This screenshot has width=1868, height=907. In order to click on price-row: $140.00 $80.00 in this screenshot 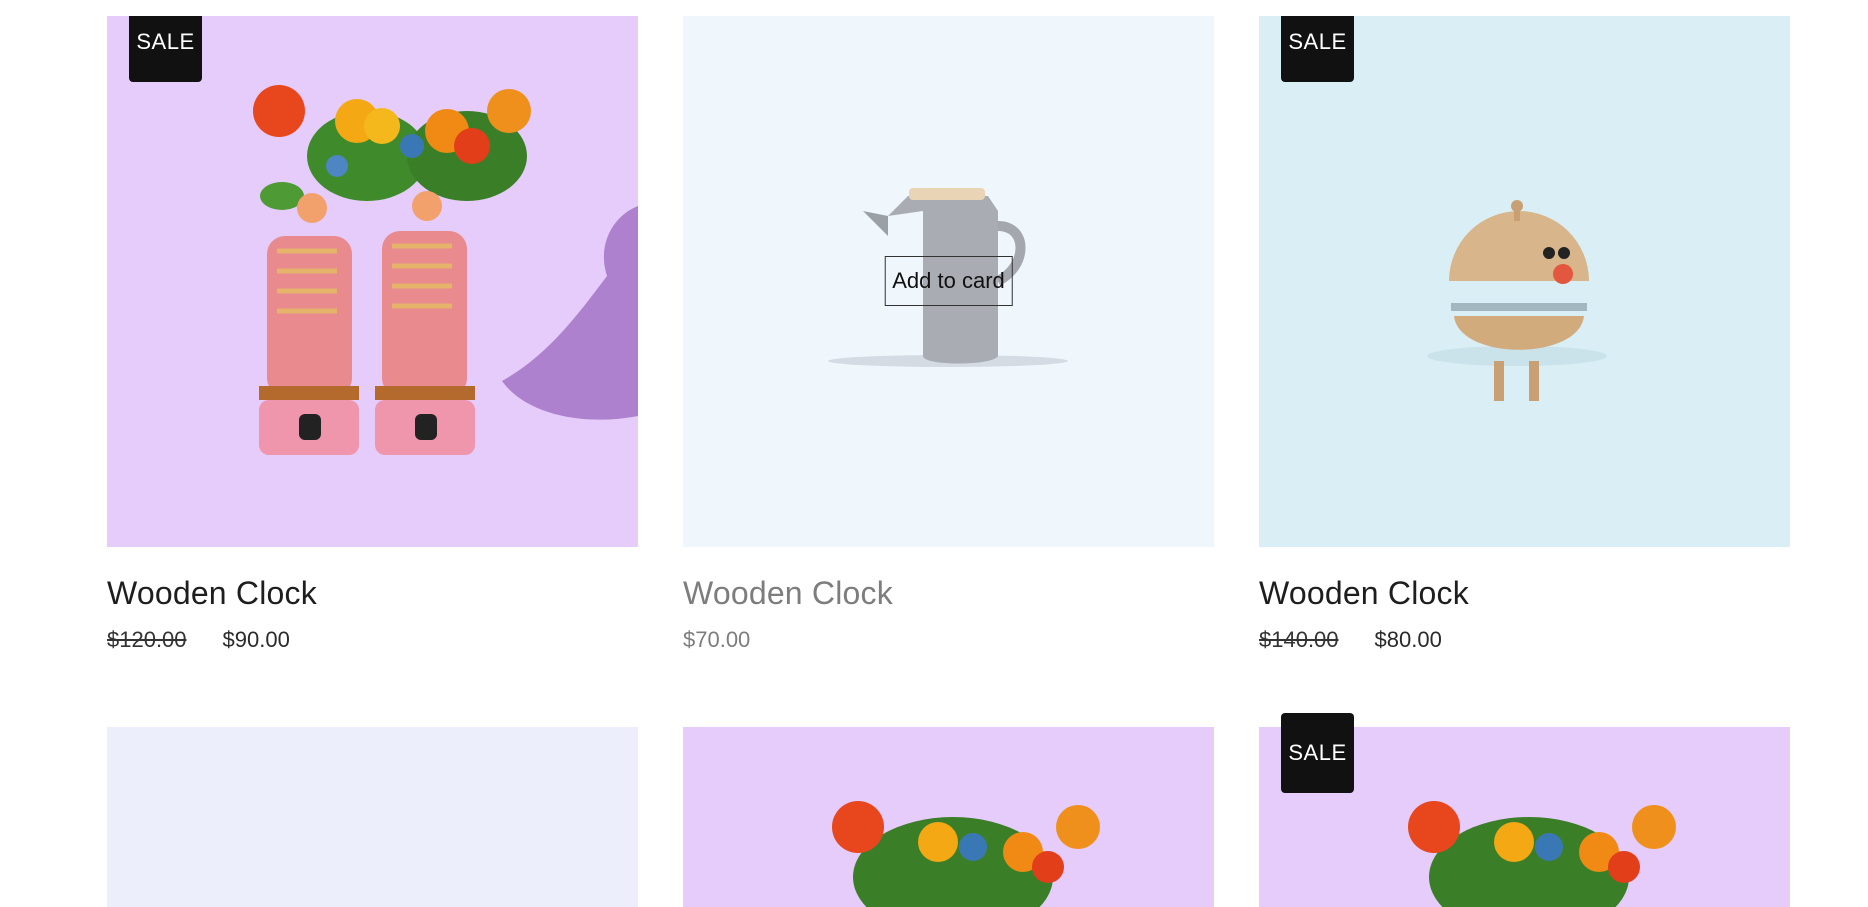, I will do `click(1524, 640)`.